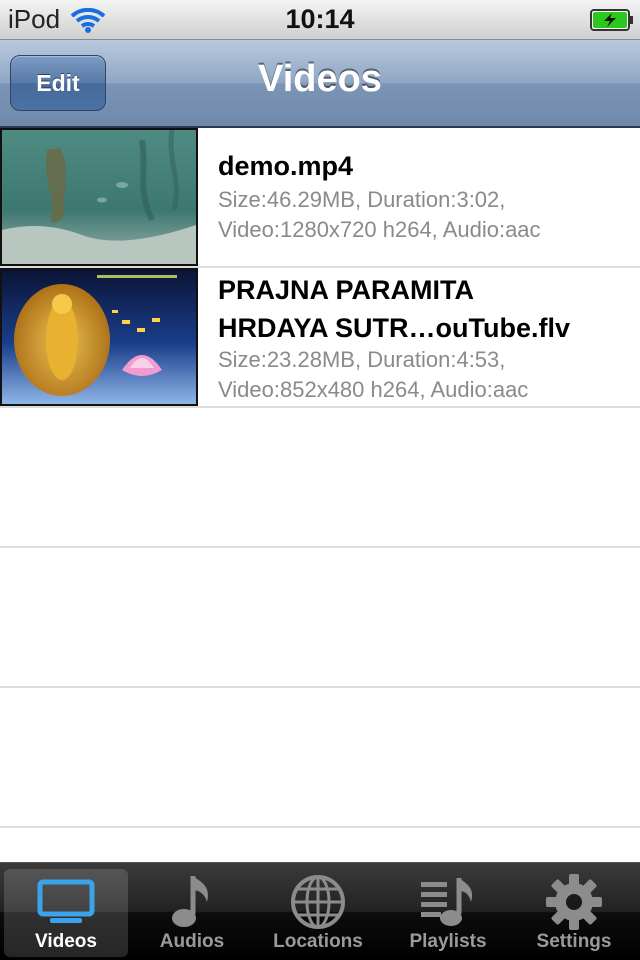 The height and width of the screenshot is (960, 640). What do you see at coordinates (346, 290) in the screenshot?
I see `video-title-line1: PRAJNA PARAMITA` at bounding box center [346, 290].